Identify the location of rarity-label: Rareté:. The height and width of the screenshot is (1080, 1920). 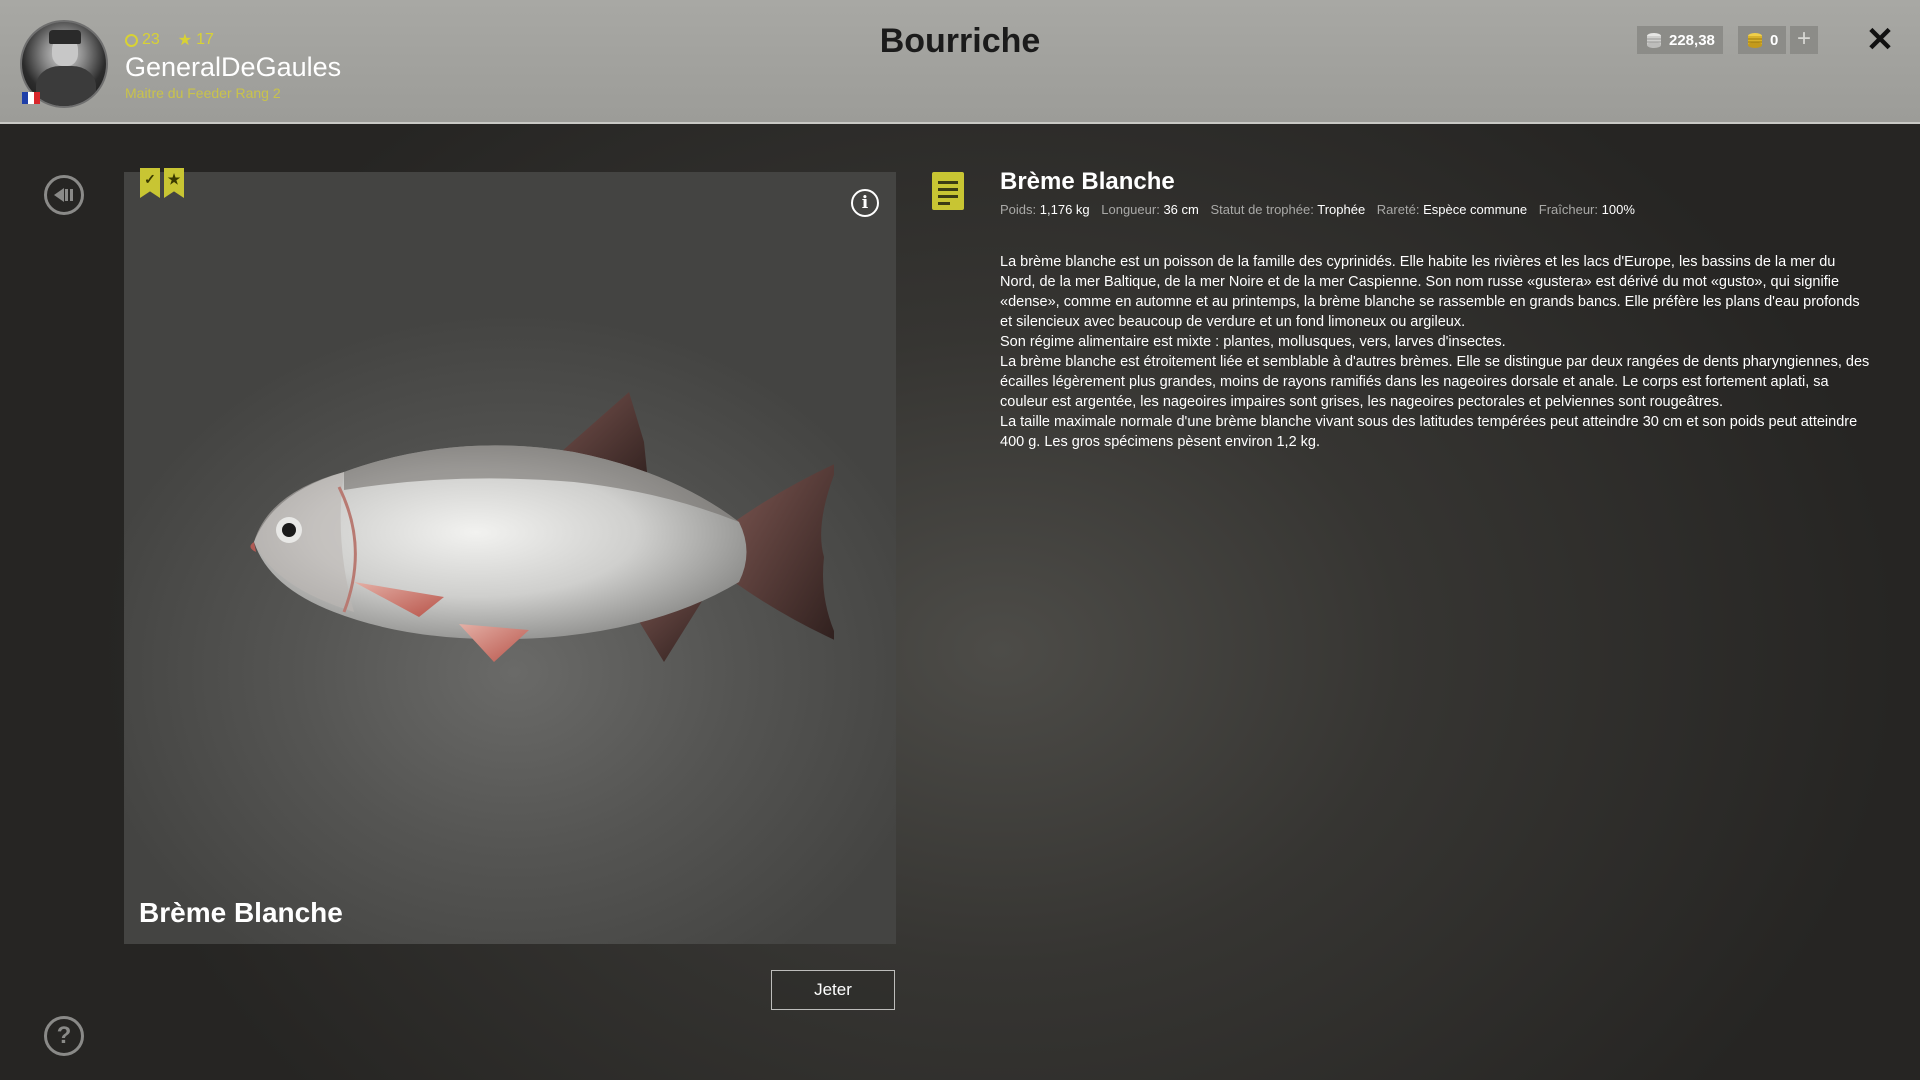
(1398, 209).